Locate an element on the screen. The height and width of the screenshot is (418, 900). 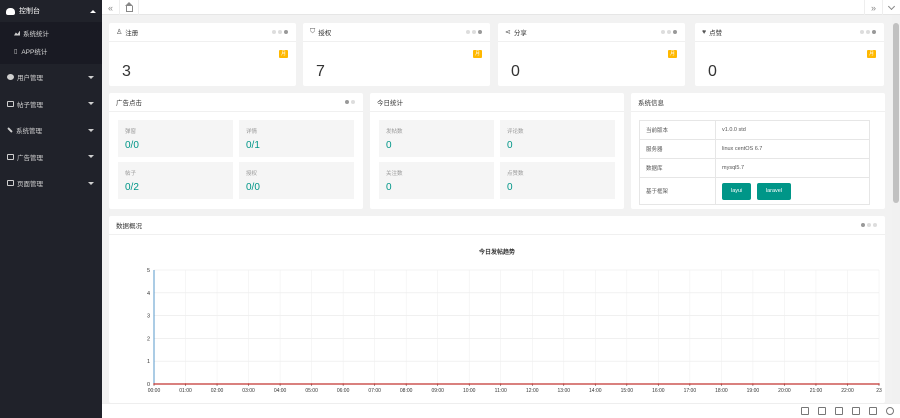
card-title: 点赞 is located at coordinates (716, 33).